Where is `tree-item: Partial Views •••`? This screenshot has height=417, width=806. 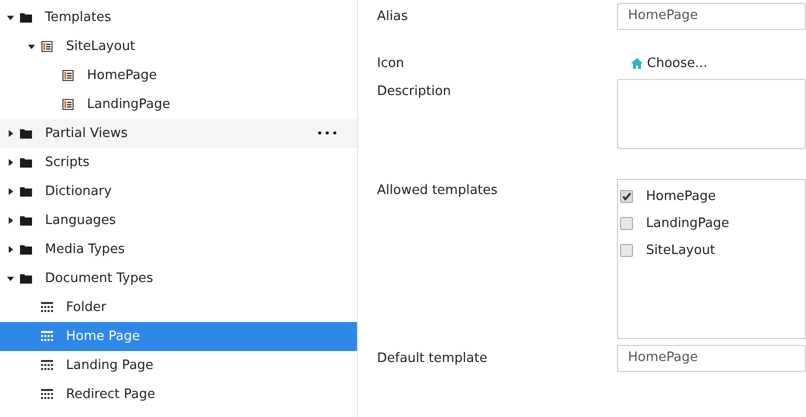
tree-item: Partial Views ••• is located at coordinates (178, 133).